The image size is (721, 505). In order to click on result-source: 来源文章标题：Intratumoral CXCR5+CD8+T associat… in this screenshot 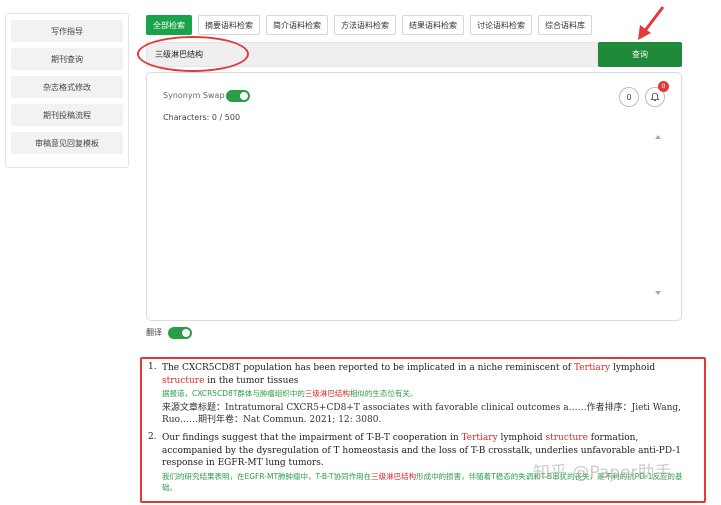, I will do `click(422, 414)`.